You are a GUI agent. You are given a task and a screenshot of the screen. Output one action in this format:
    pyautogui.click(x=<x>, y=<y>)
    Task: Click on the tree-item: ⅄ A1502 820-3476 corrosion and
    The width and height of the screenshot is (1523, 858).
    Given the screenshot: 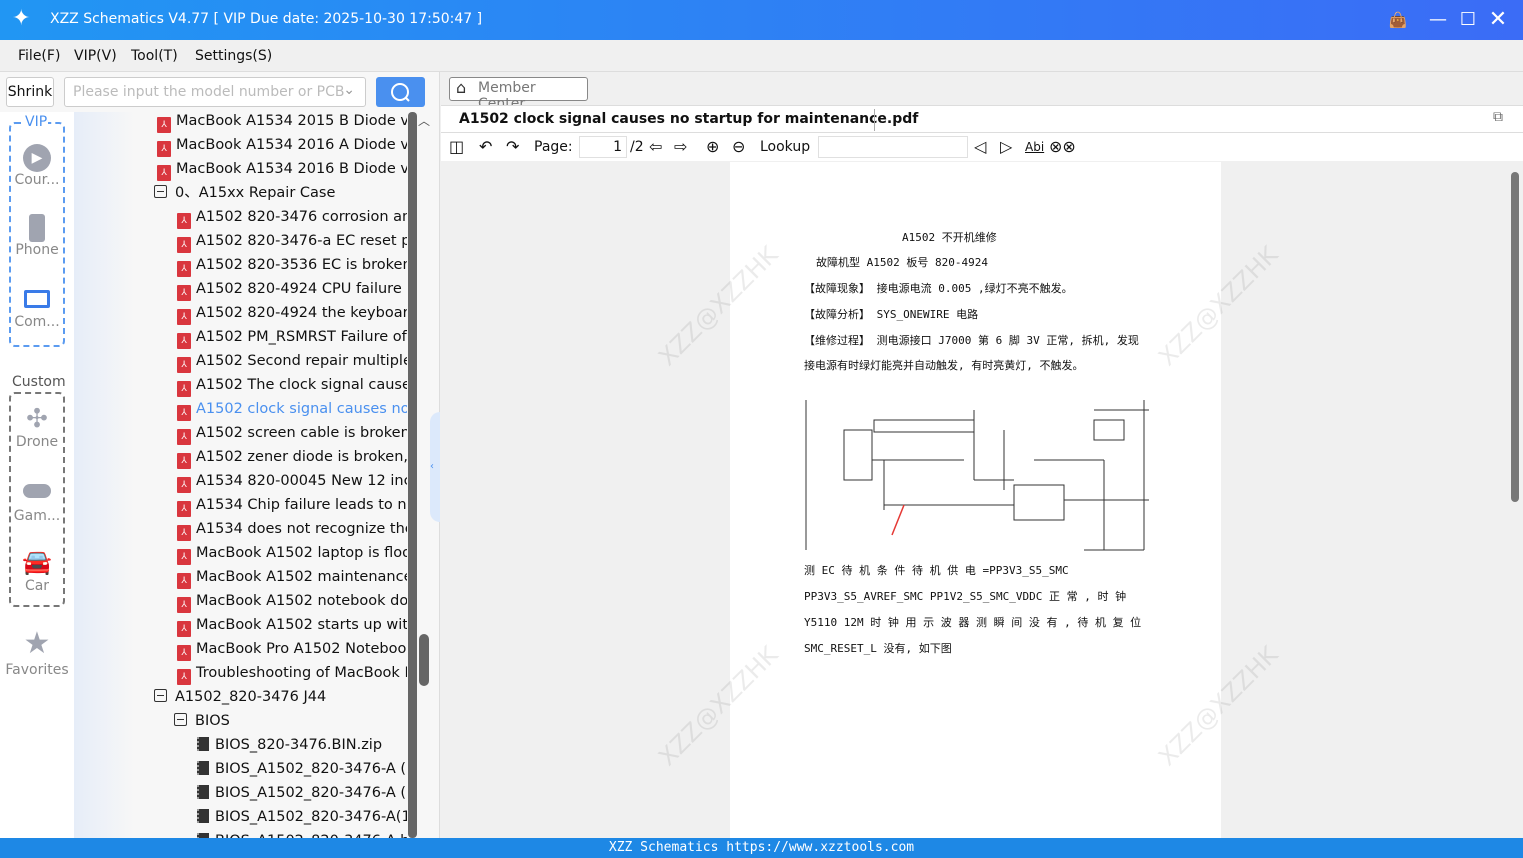 What is the action you would take?
    pyautogui.click(x=292, y=217)
    